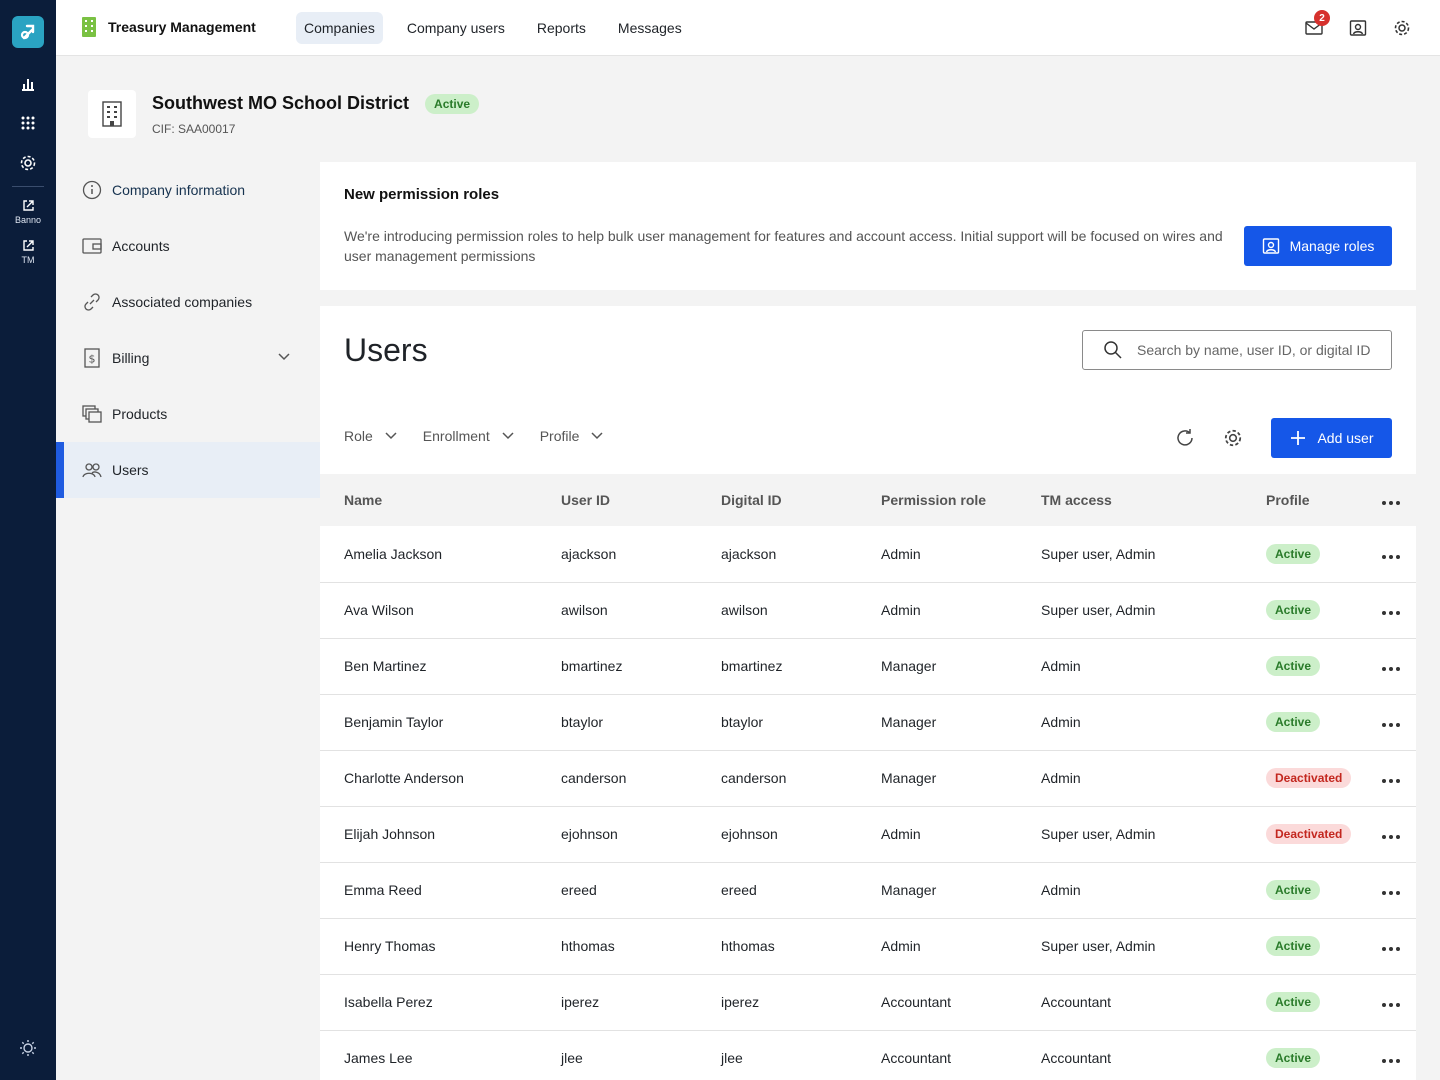 The height and width of the screenshot is (1080, 1440). Describe the element at coordinates (140, 414) in the screenshot. I see `sidebar-item-label: Products` at that location.